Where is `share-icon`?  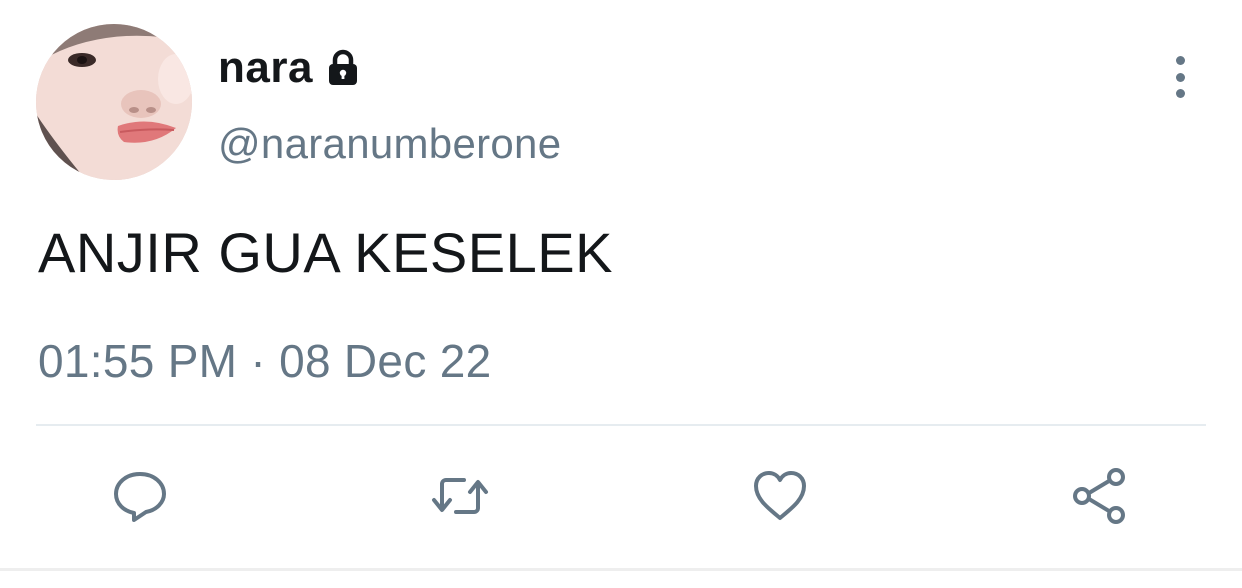 share-icon is located at coordinates (1099, 496).